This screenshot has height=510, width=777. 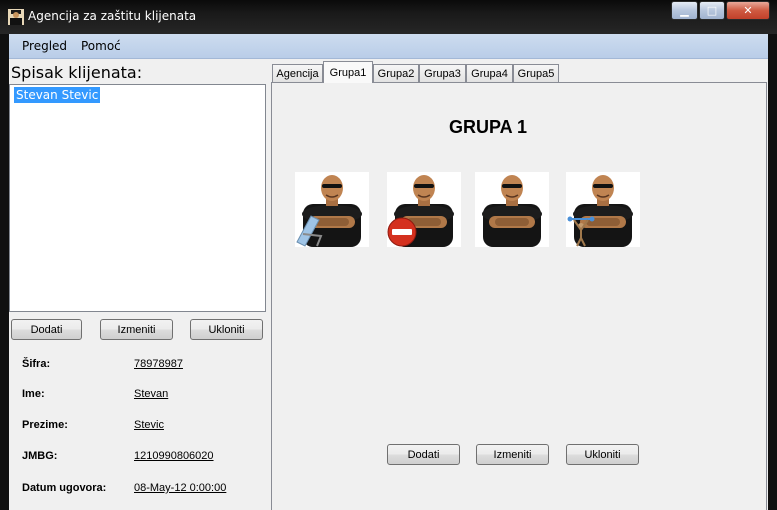 What do you see at coordinates (57, 95) in the screenshot?
I see `list-item: Stevan Stevic` at bounding box center [57, 95].